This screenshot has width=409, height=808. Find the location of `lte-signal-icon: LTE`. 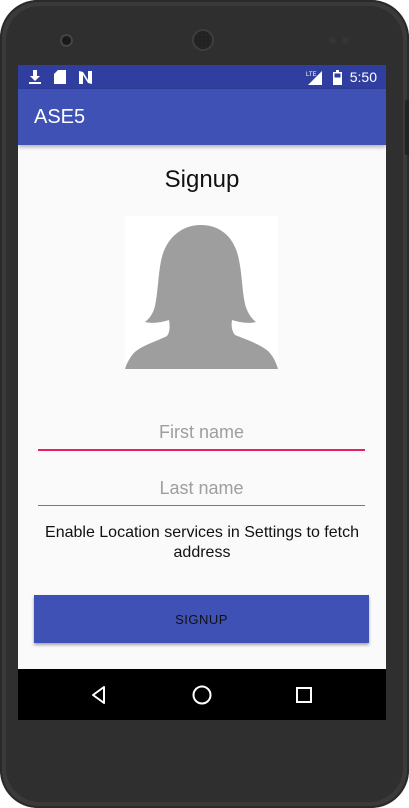

lte-signal-icon: LTE is located at coordinates (314, 77).